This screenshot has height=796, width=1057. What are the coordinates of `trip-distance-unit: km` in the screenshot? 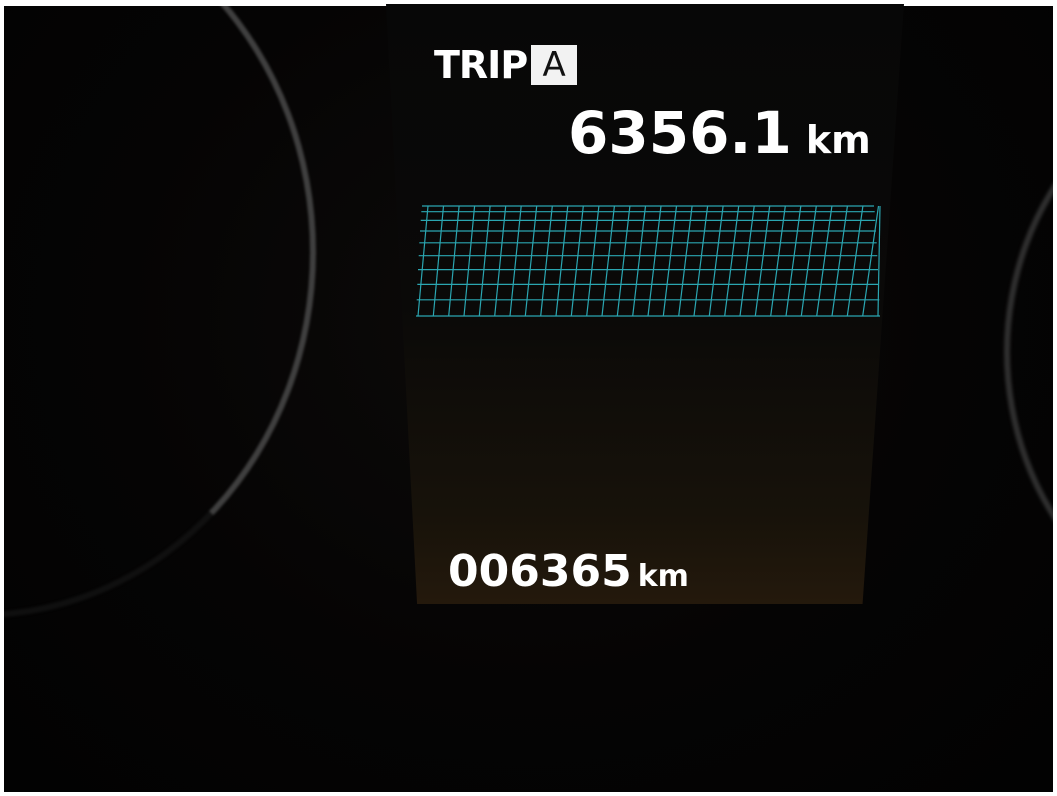 It's located at (838, 140).